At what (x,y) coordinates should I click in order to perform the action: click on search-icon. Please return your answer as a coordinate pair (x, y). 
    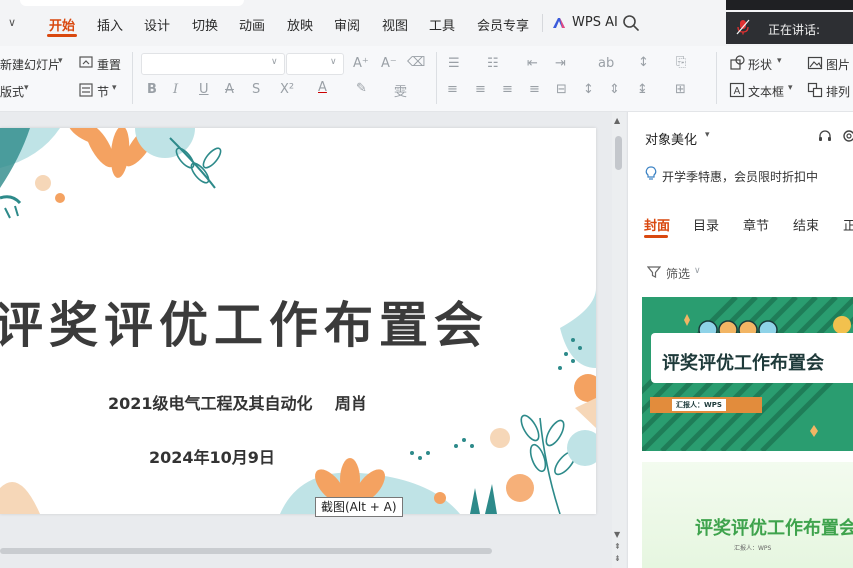
    Looking at the image, I should click on (631, 23).